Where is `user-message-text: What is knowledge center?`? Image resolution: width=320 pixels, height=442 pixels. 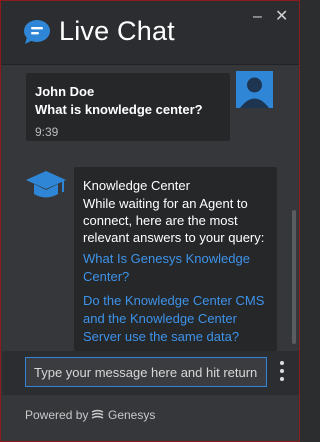 user-message-text: What is knowledge center? is located at coordinates (119, 109).